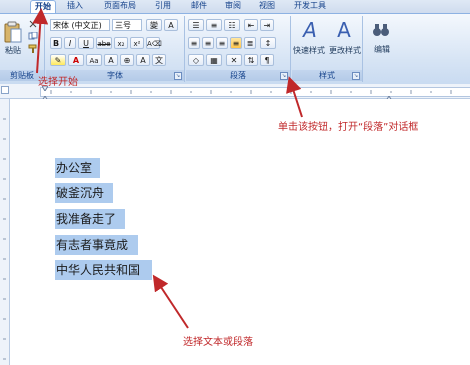 The image size is (470, 365). I want to click on borders-icon: ▦, so click(214, 60).